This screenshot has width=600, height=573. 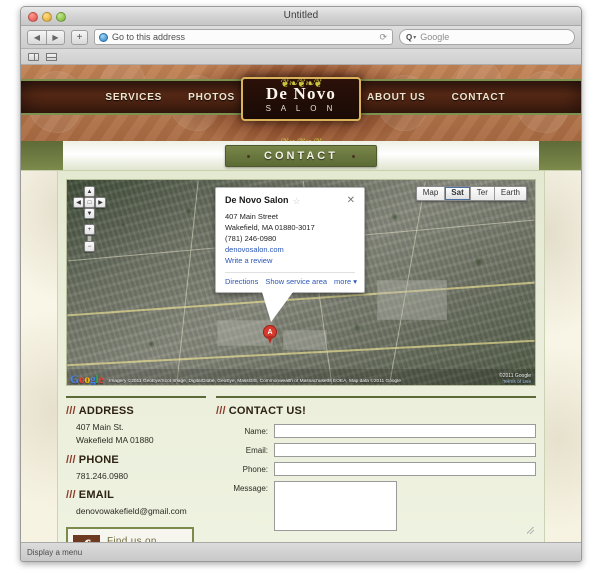 I want to click on browser-toolbar: ◀ ▶ + Go to this address ⟳ Q ▾ Google, so click(x=301, y=37).